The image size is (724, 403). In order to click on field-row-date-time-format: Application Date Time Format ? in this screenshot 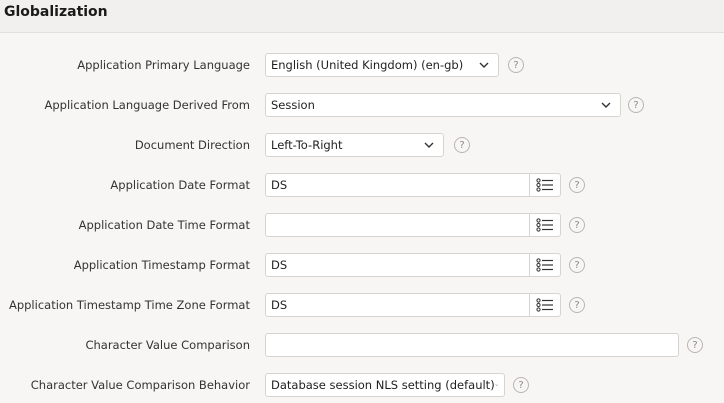, I will do `click(362, 226)`.